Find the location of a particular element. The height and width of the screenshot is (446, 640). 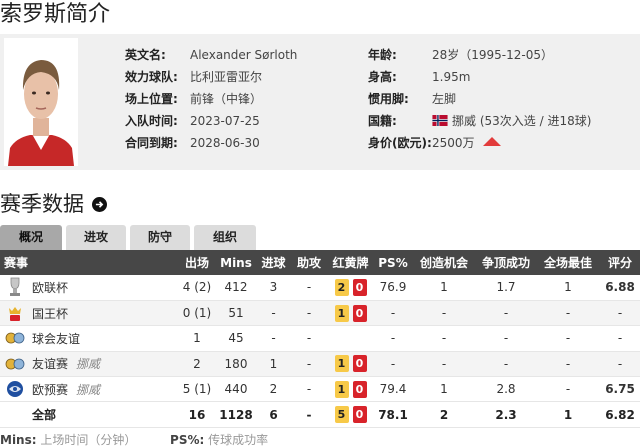

aerial-cell: 2.3 is located at coordinates (506, 414).